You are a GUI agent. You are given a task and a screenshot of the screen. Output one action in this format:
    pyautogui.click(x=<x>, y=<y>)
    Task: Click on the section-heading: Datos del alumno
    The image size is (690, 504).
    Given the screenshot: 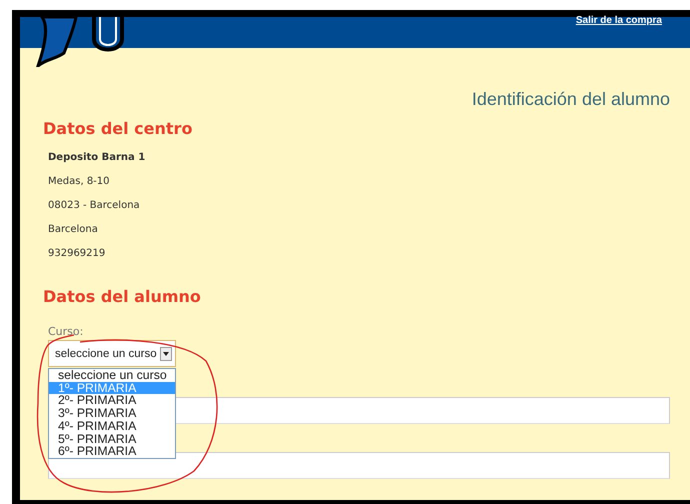 What is the action you would take?
    pyautogui.click(x=122, y=296)
    